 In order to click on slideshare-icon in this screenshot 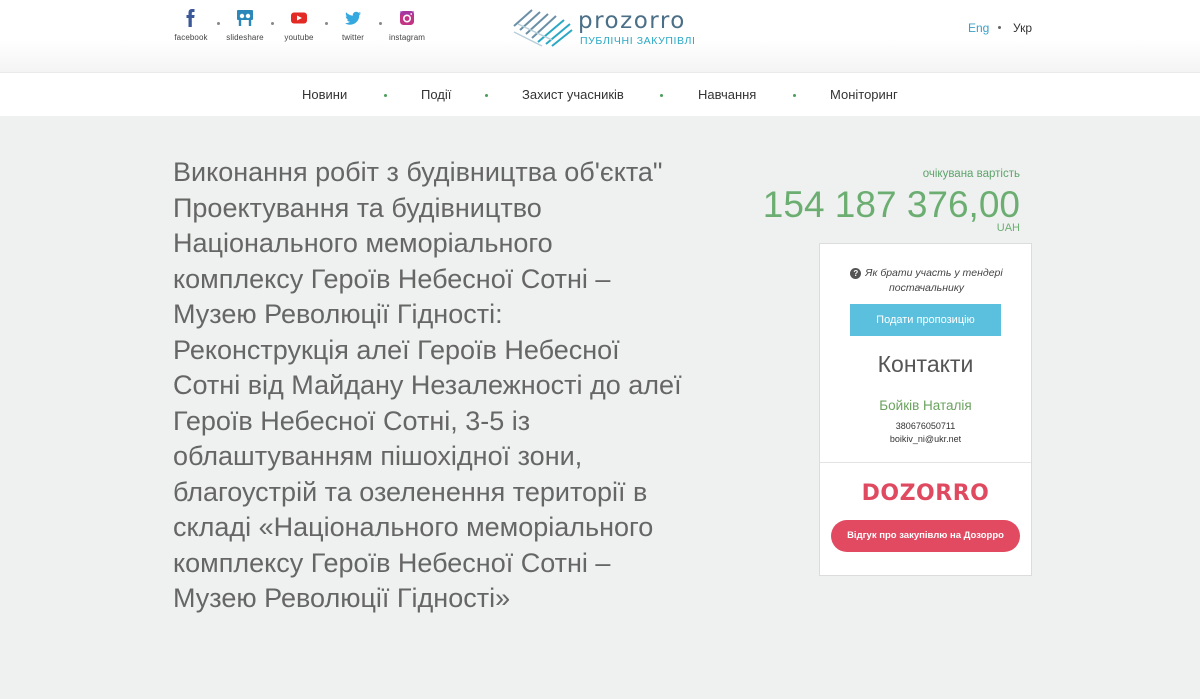, I will do `click(245, 18)`.